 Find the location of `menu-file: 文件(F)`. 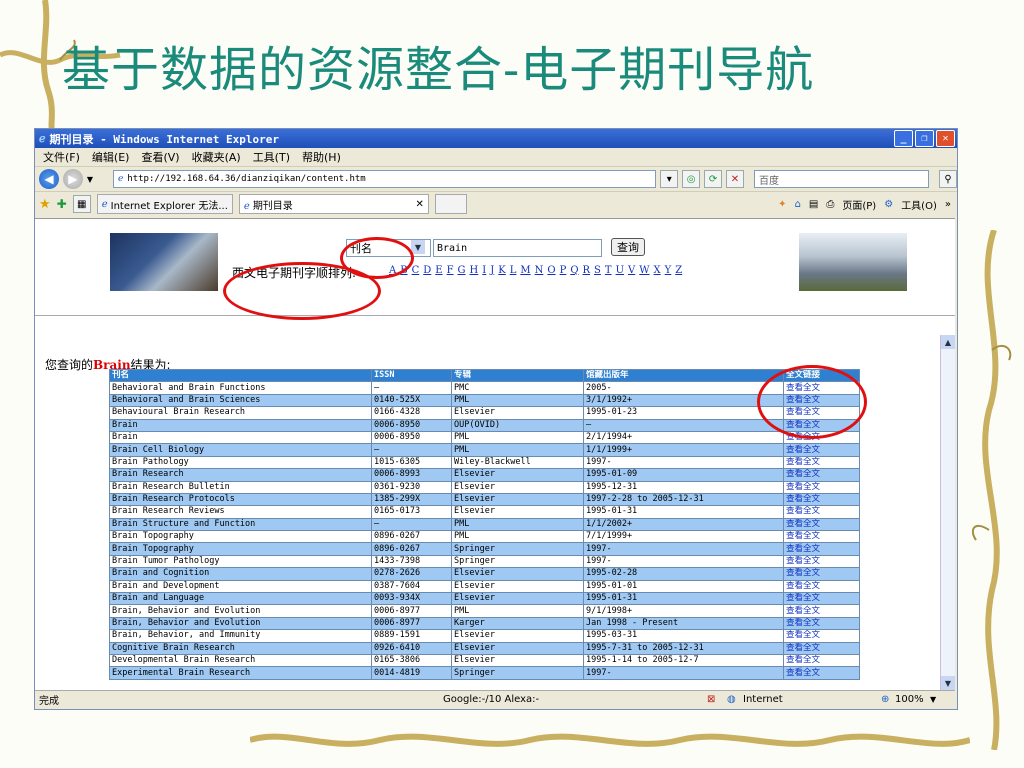

menu-file: 文件(F) is located at coordinates (61, 157).